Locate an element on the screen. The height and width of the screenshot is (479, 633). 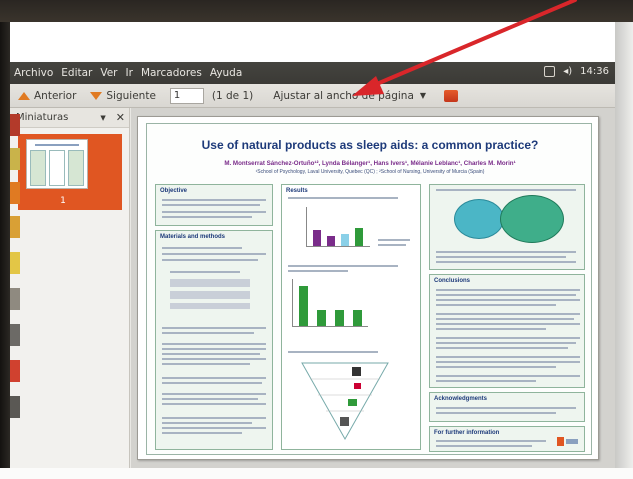
menu-ayuda: Ayuda is located at coordinates (226, 73).